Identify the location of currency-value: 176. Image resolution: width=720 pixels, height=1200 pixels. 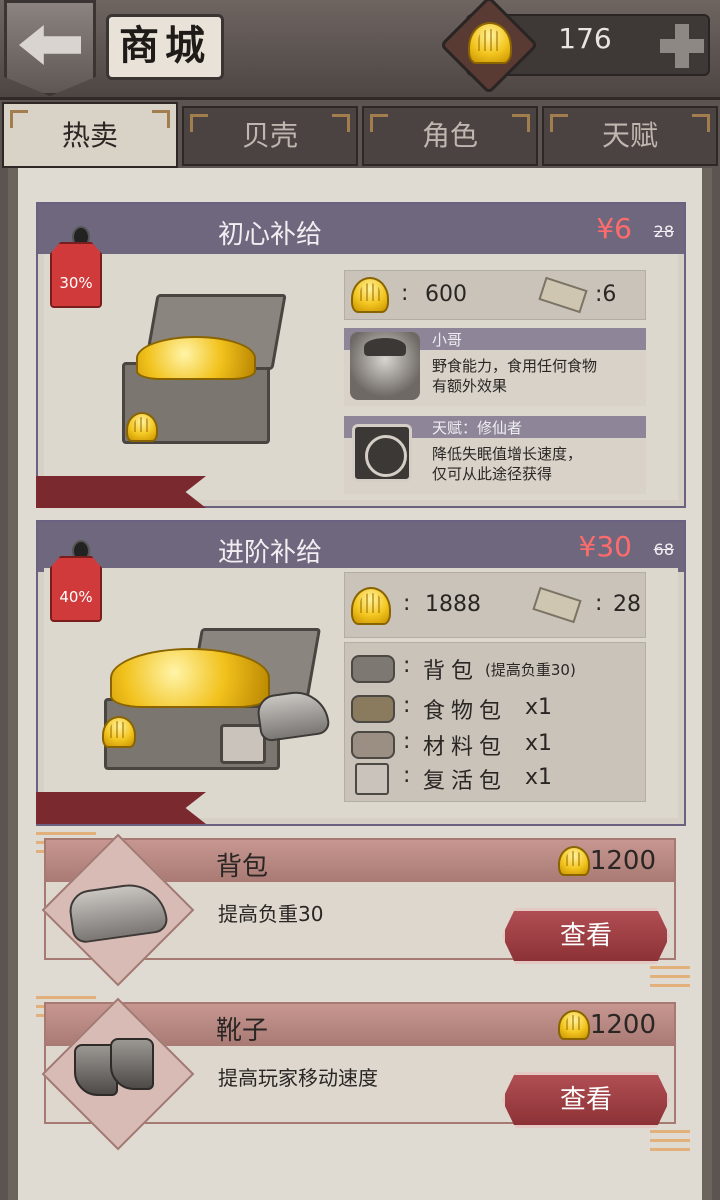
(585, 38).